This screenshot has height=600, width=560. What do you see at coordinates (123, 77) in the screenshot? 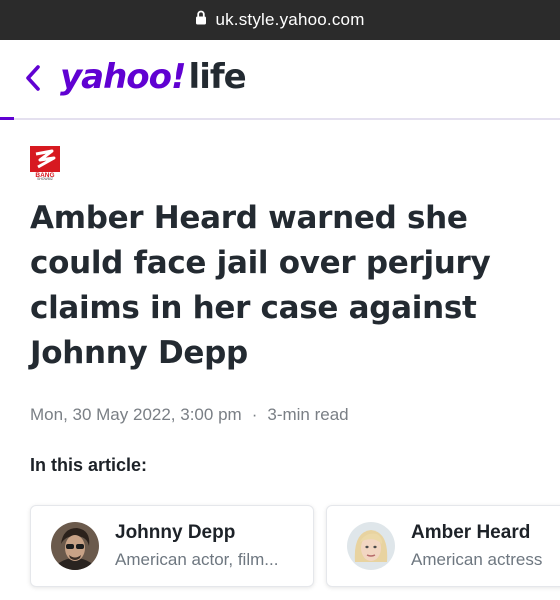
I see `logo-yahoo-text: yahoo!` at bounding box center [123, 77].